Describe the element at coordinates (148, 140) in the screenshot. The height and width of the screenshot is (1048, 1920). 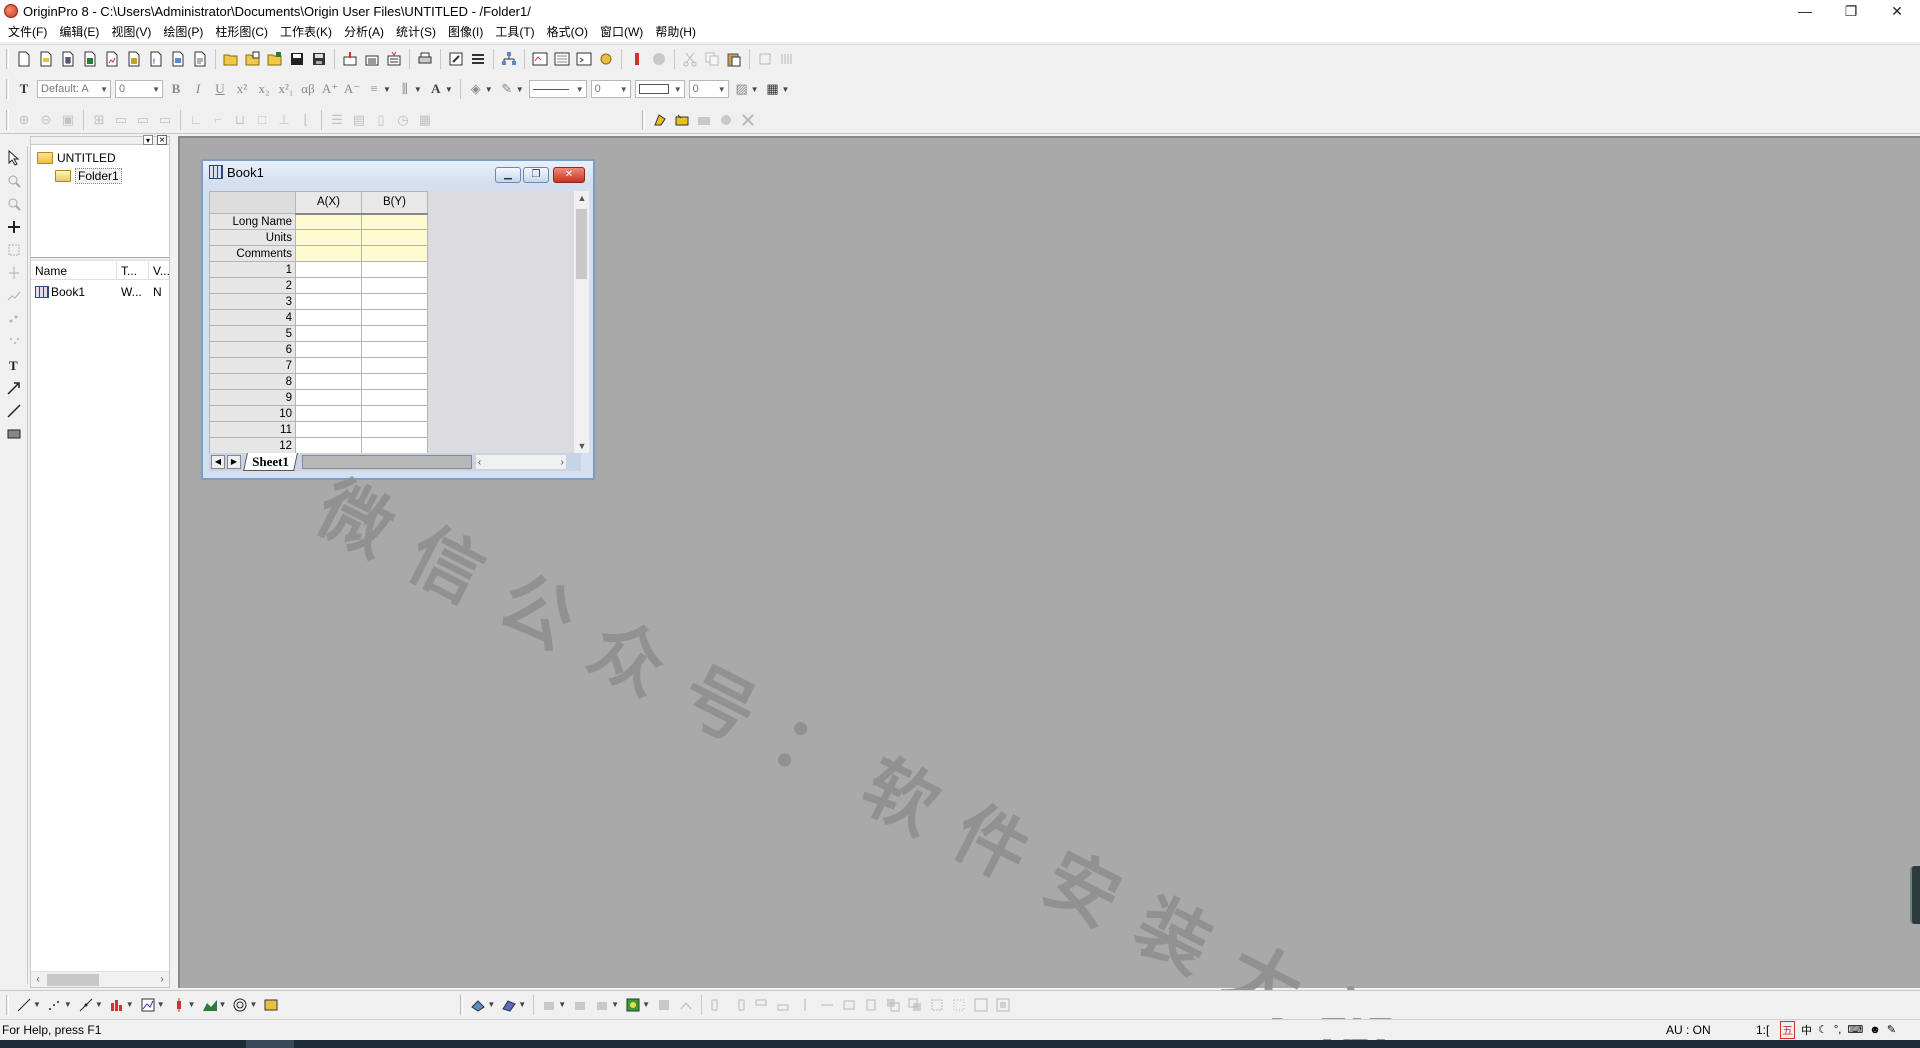
I see `pin-icon: ▾` at that location.